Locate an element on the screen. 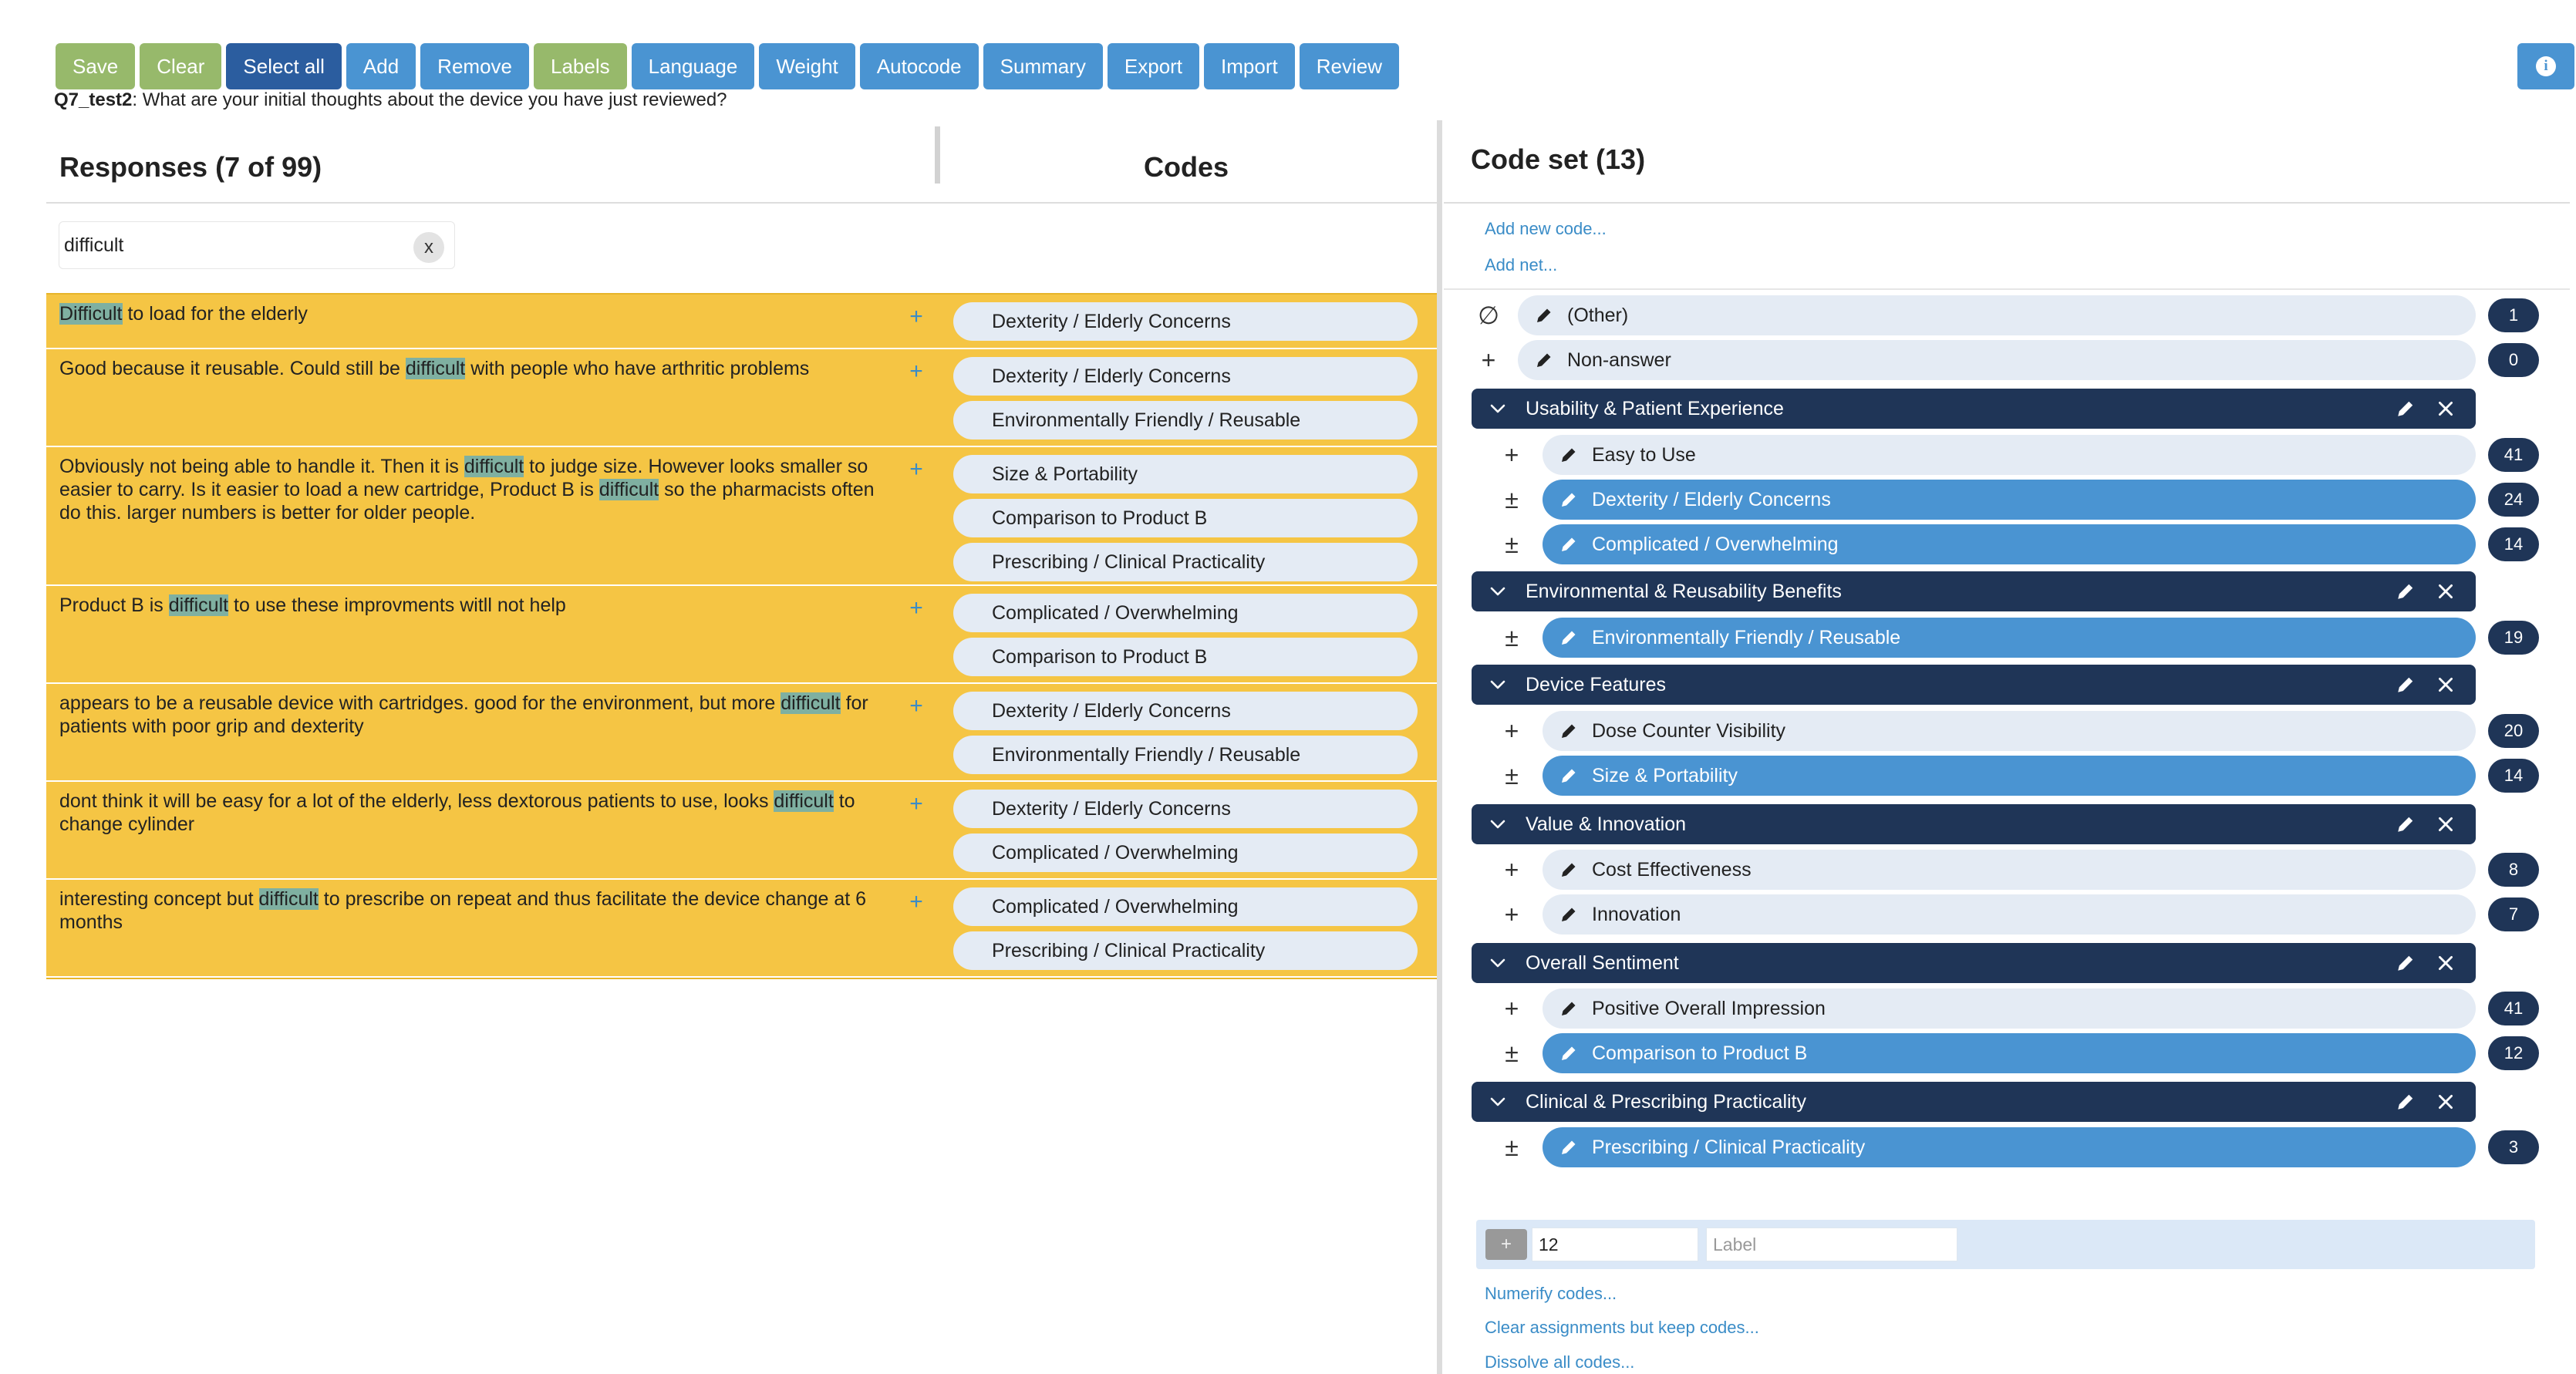  export-button: Export is located at coordinates (1153, 66).